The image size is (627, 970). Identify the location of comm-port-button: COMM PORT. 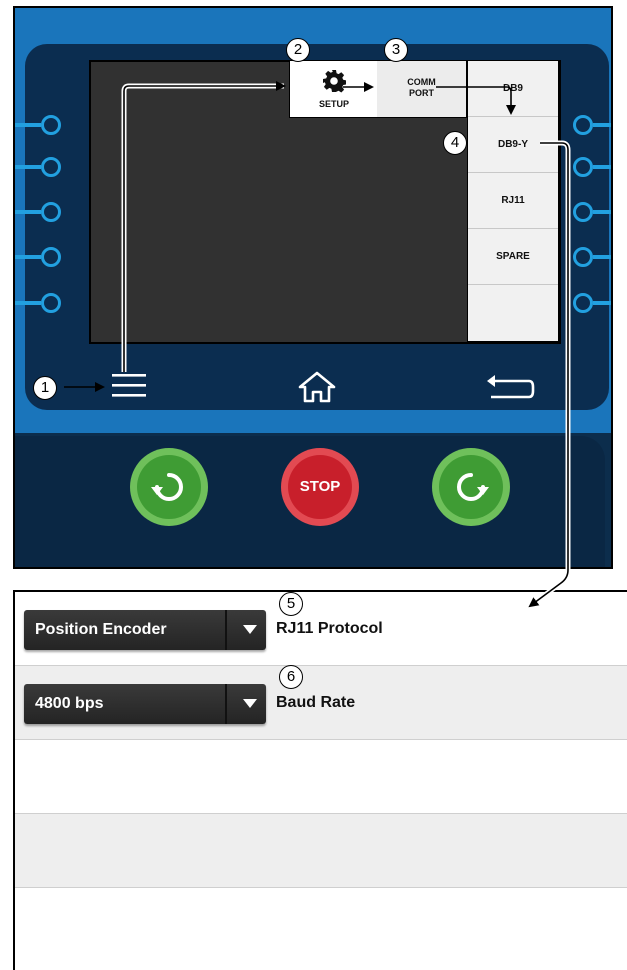
(422, 89).